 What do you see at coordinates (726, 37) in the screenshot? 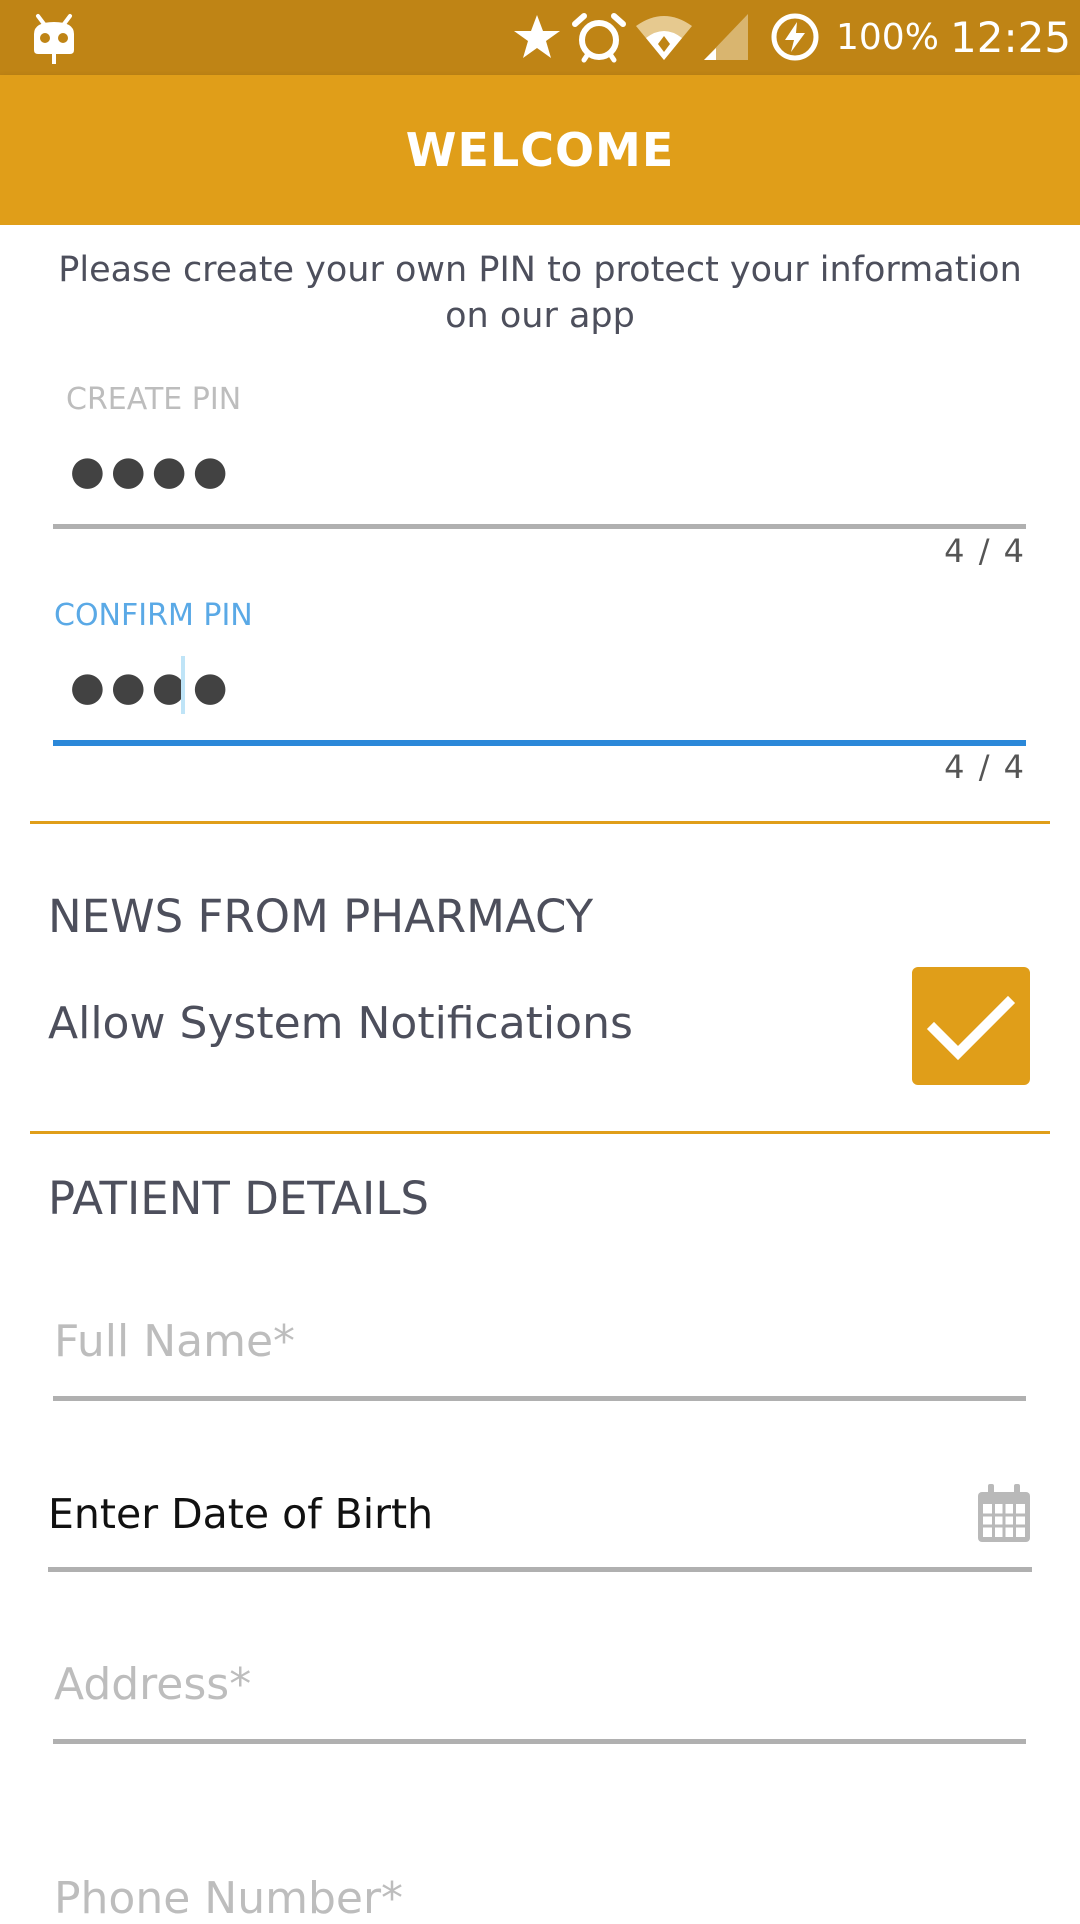
I see `signal-icon` at bounding box center [726, 37].